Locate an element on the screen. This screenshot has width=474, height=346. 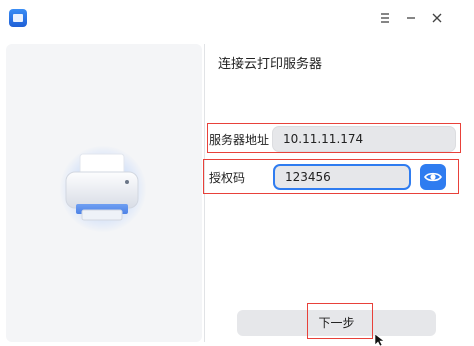
server-address-row: 服务器地址 10.11.11.174 is located at coordinates (335, 140).